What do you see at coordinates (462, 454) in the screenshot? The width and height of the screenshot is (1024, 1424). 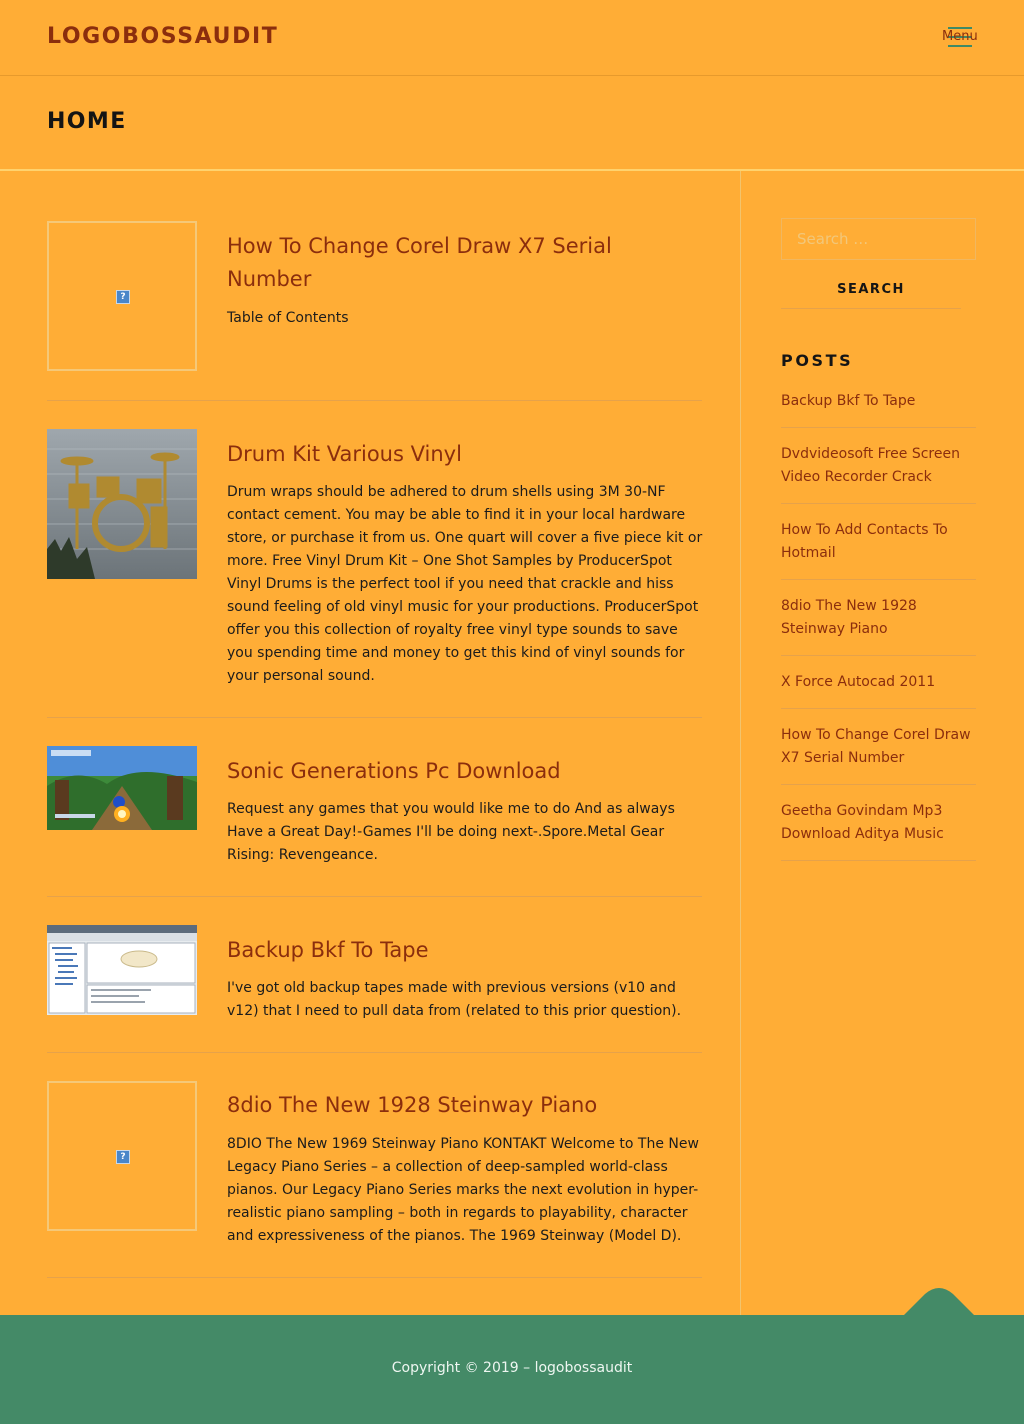 I see `post-title: Drum Kit Various Vinyl` at bounding box center [462, 454].